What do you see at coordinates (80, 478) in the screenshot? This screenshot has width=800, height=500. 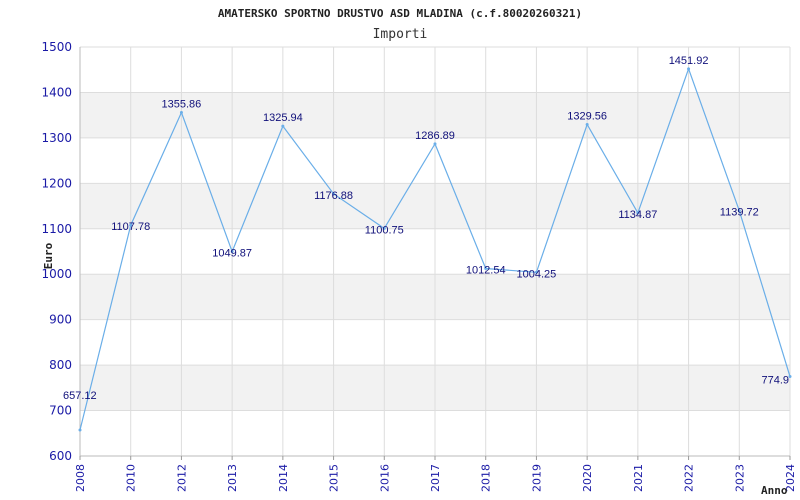 I see `x-tick-label: 2008` at bounding box center [80, 478].